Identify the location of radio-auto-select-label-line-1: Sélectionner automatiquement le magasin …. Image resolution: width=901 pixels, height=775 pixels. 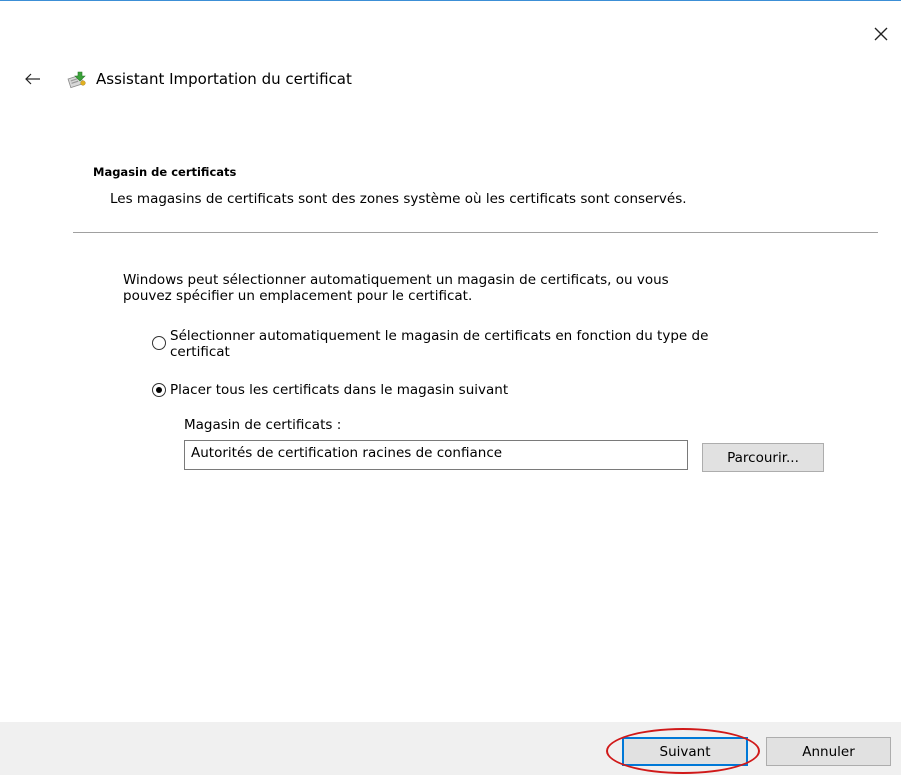
(439, 336).